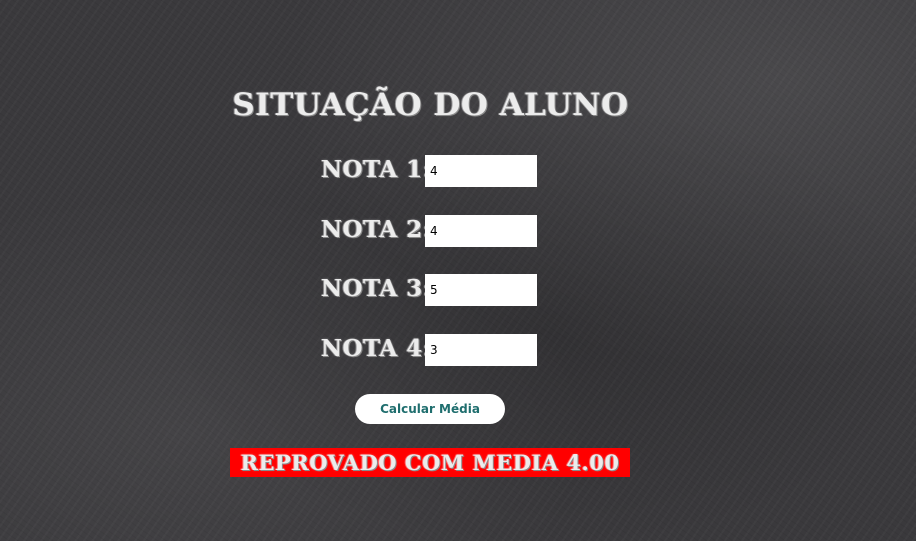 This screenshot has width=916, height=541. Describe the element at coordinates (430, 409) in the screenshot. I see `calcular-media-button: Calcular Média` at that location.